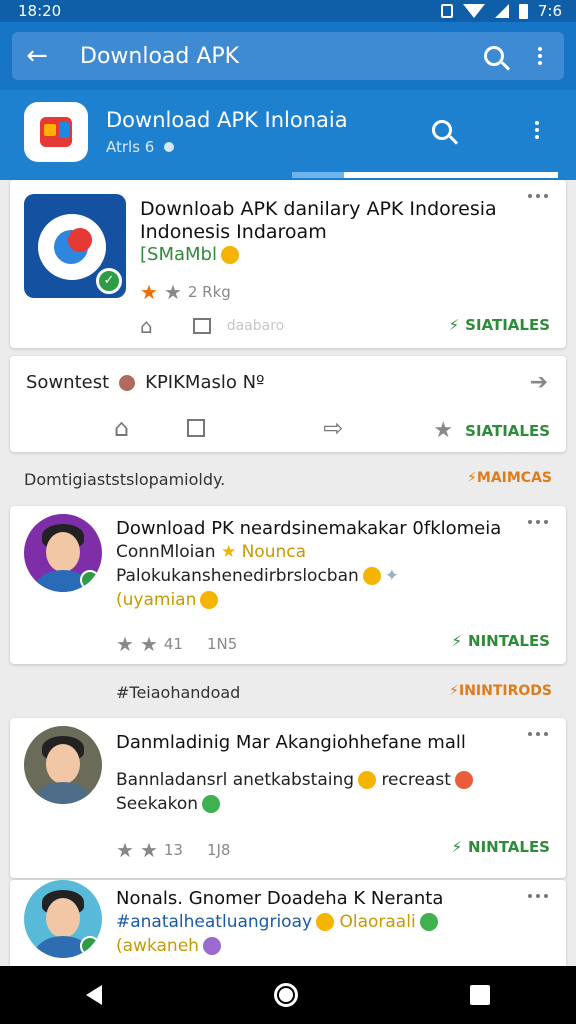 The height and width of the screenshot is (1024, 576). What do you see at coordinates (56, 132) in the screenshot?
I see `app-logo` at bounding box center [56, 132].